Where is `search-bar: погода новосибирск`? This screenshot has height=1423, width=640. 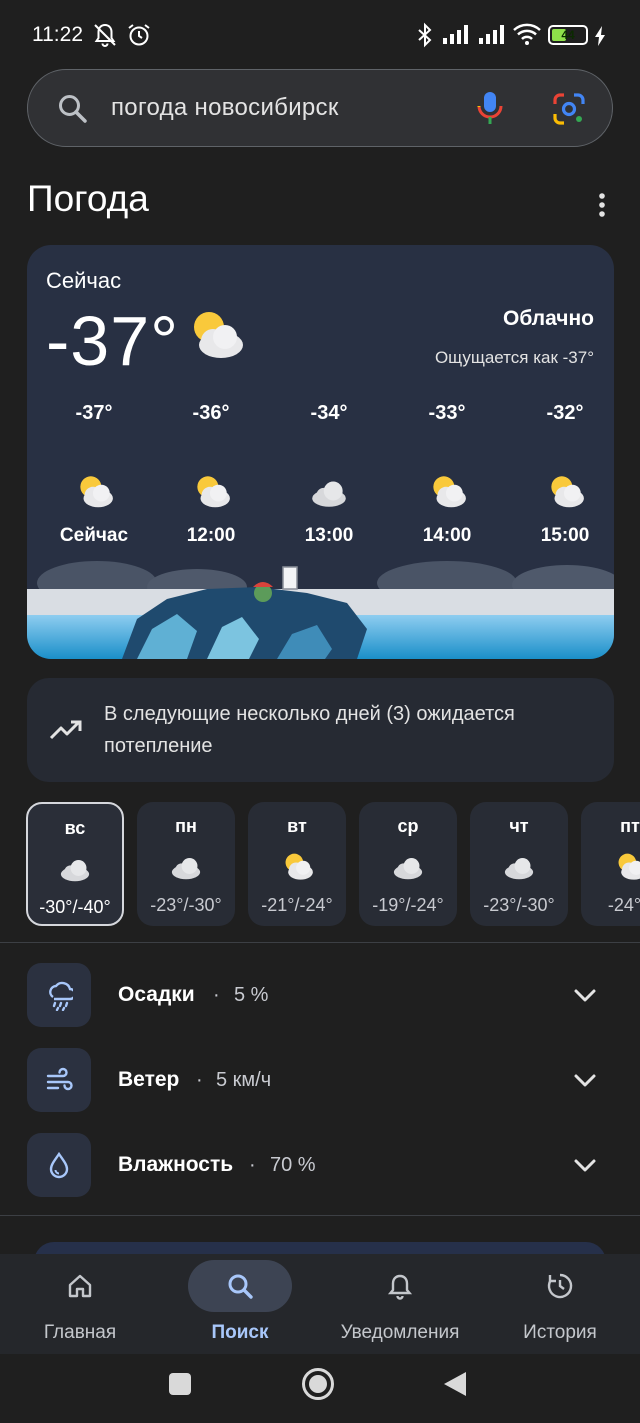
search-bar: погода новосибирск is located at coordinates (320, 108).